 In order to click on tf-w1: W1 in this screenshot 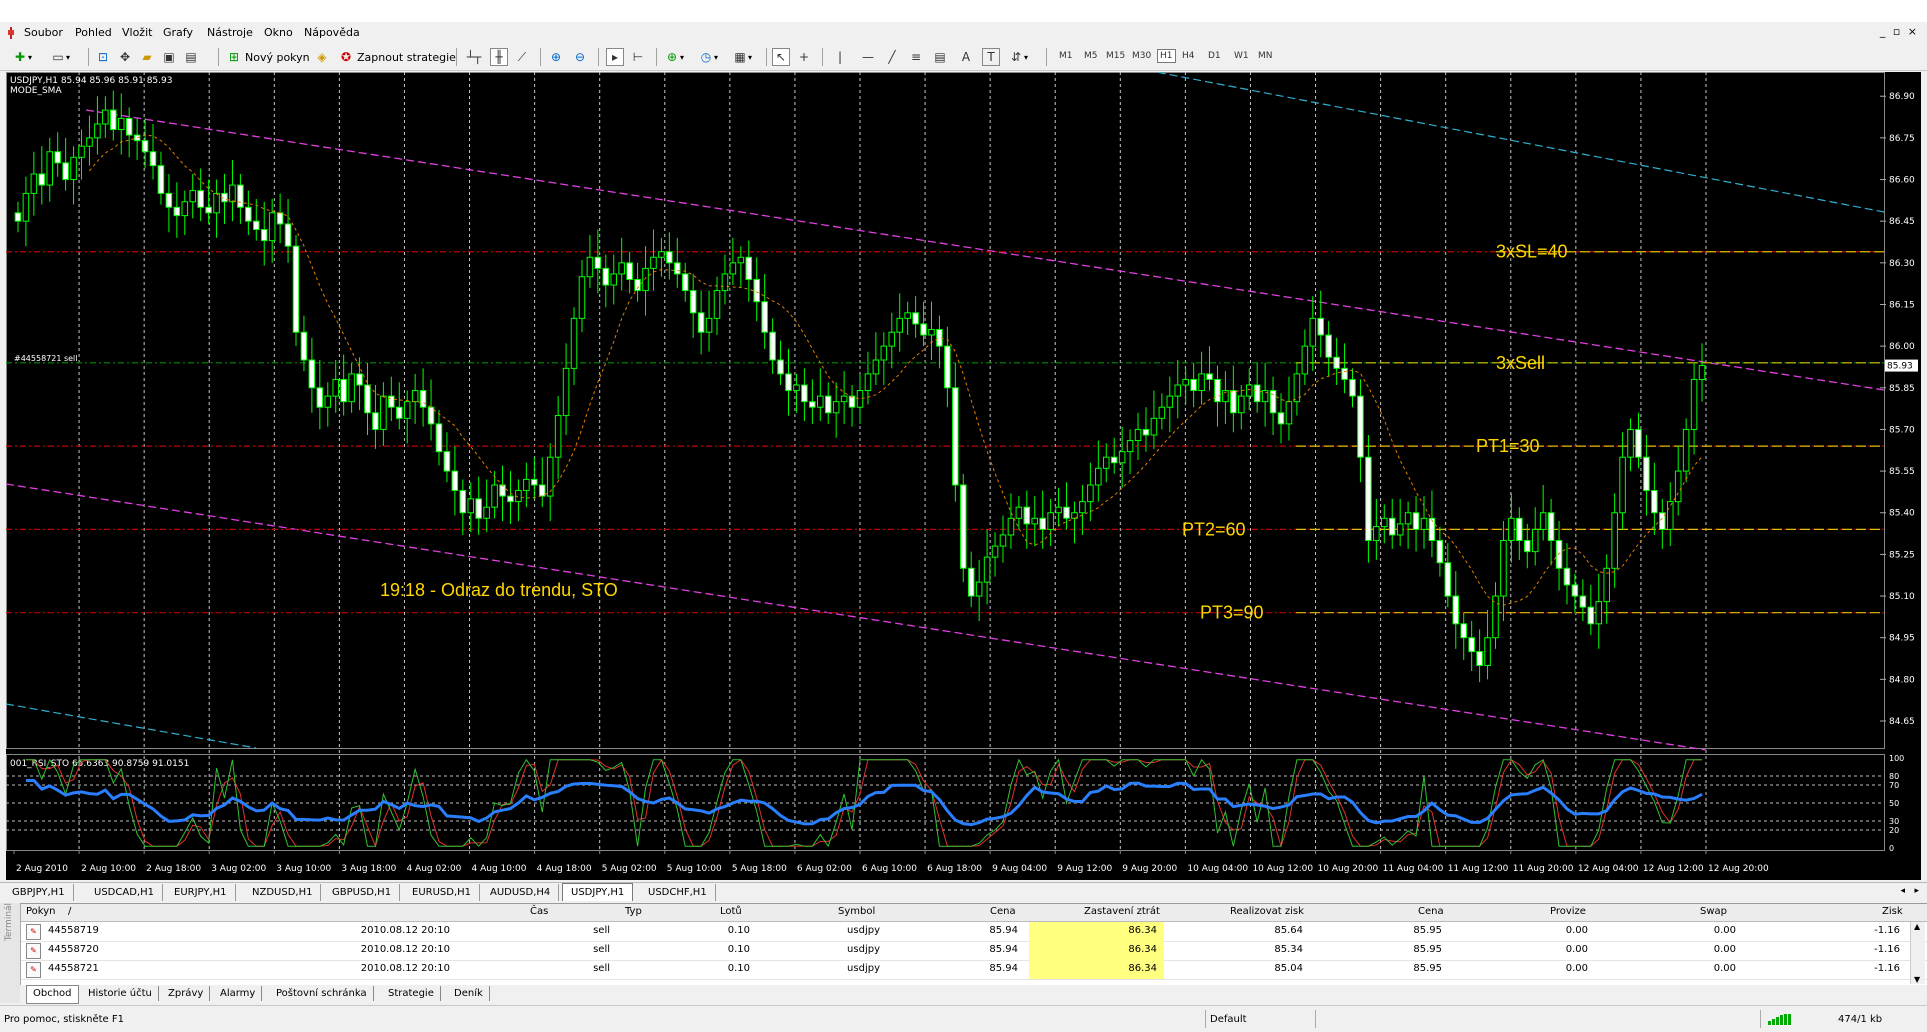, I will do `click(1241, 56)`.